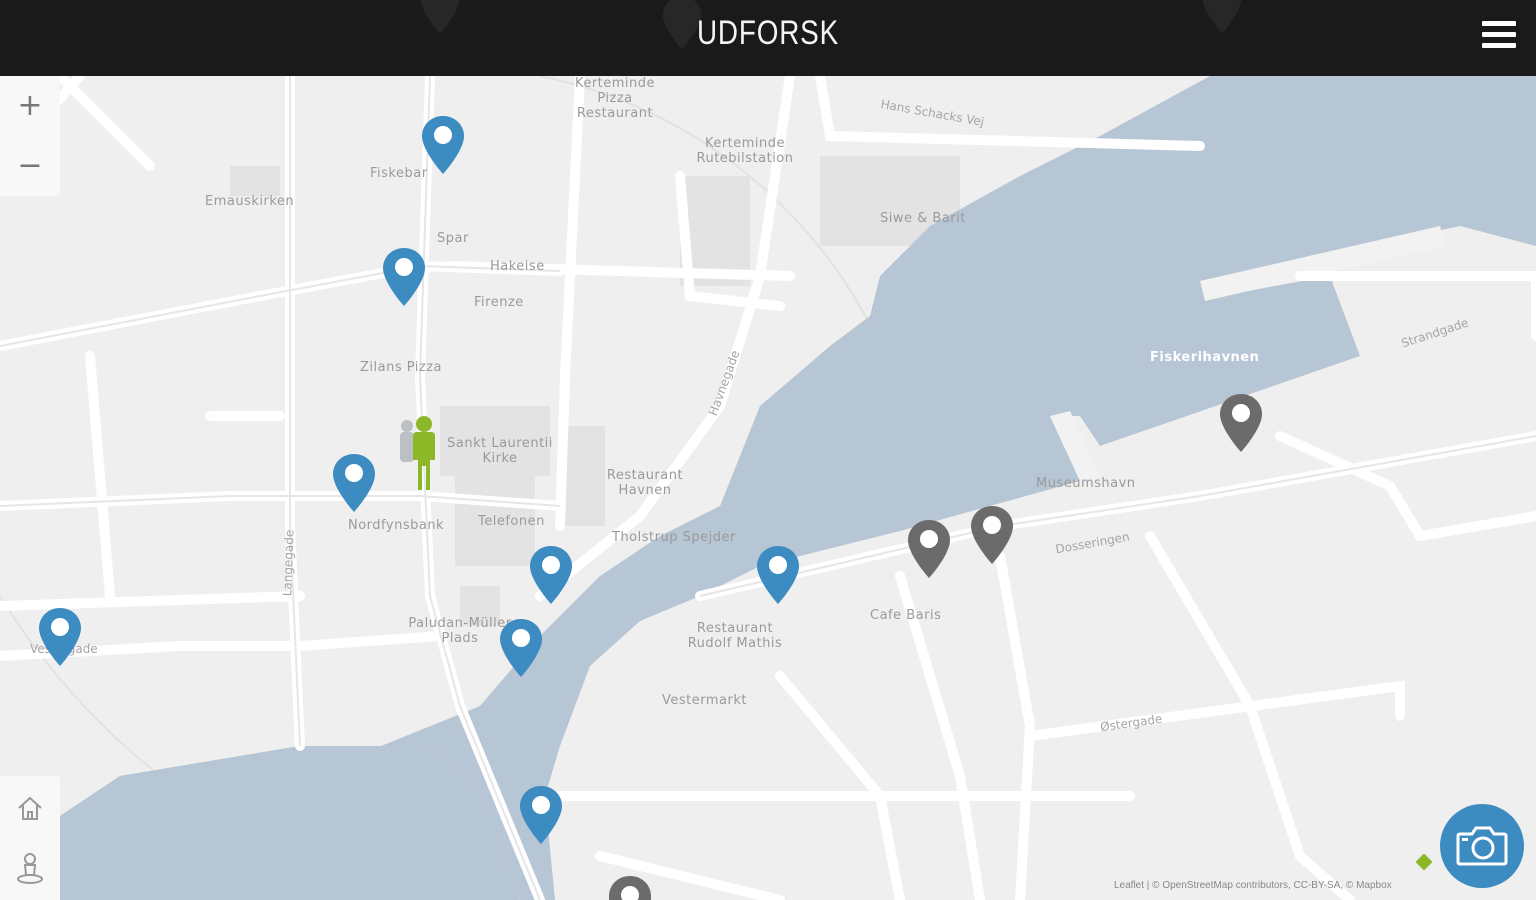 The width and height of the screenshot is (1536, 900). What do you see at coordinates (906, 615) in the screenshot?
I see `place-label: Cafe Baris` at bounding box center [906, 615].